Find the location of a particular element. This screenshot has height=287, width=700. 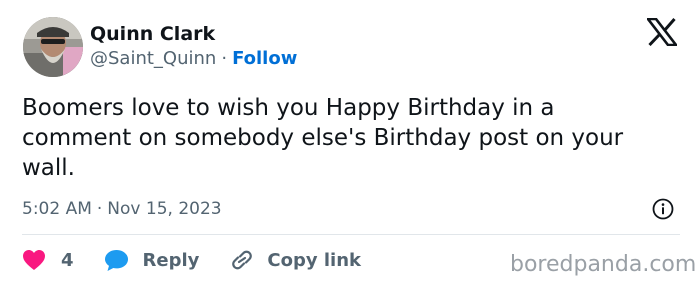

follow-button: Follow is located at coordinates (264, 58).